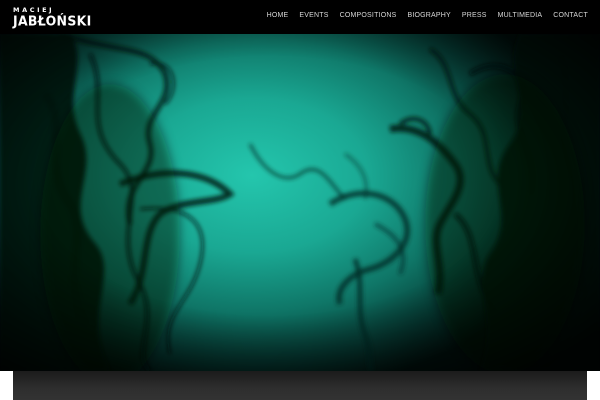  Describe the element at coordinates (474, 15) in the screenshot. I see `nav-item-press: PRESS` at that location.